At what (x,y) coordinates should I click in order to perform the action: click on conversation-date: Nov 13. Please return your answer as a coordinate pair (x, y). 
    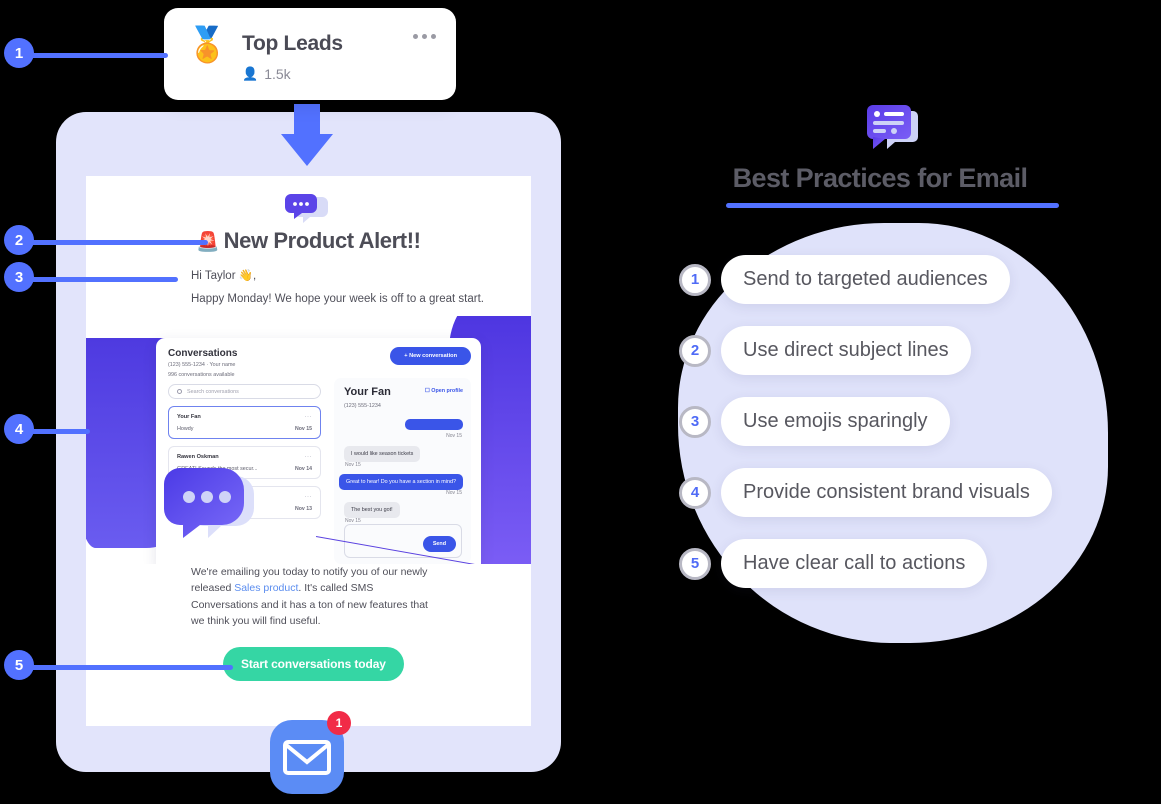
    Looking at the image, I should click on (303, 509).